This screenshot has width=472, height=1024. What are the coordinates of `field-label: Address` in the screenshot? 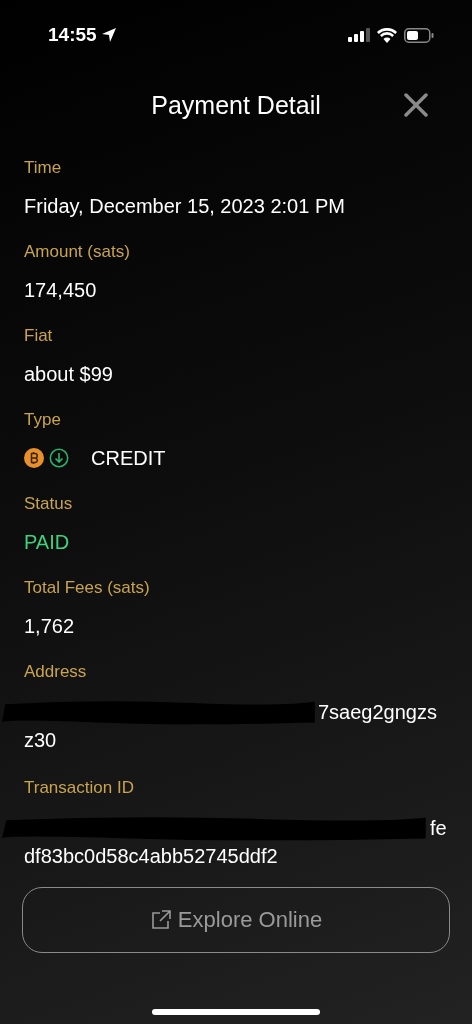 It's located at (56, 672).